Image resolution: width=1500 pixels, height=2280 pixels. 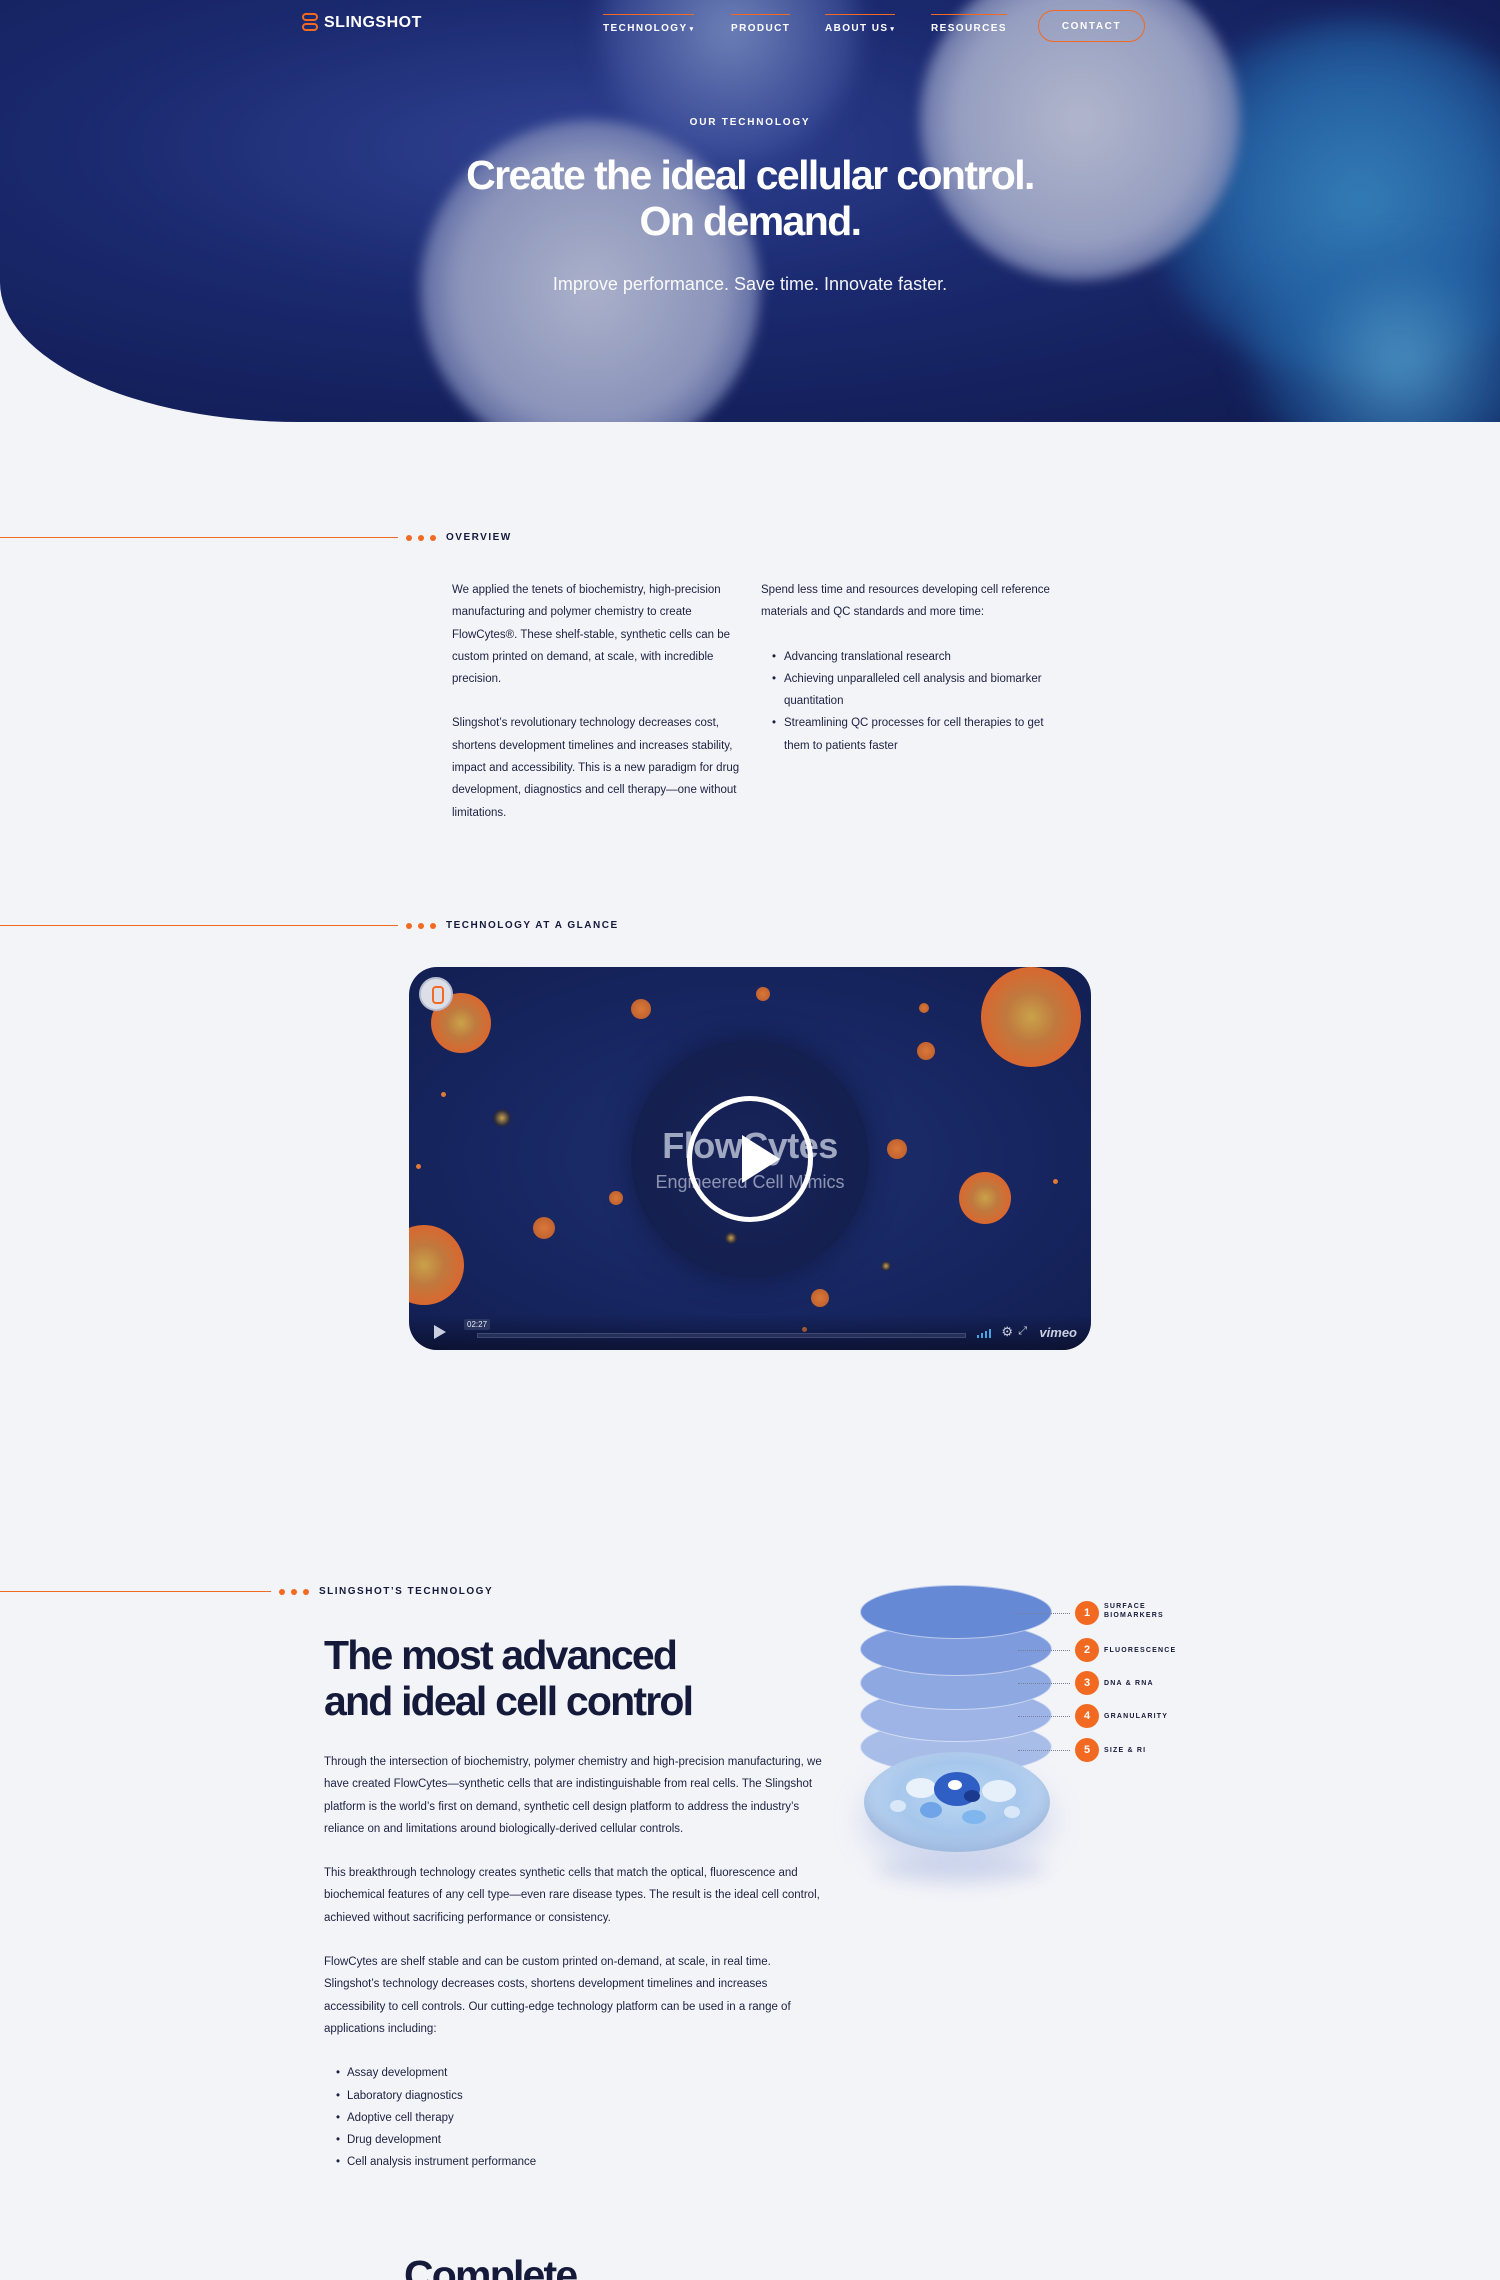 I want to click on diagram-number-badge: 2, so click(x=1087, y=1650).